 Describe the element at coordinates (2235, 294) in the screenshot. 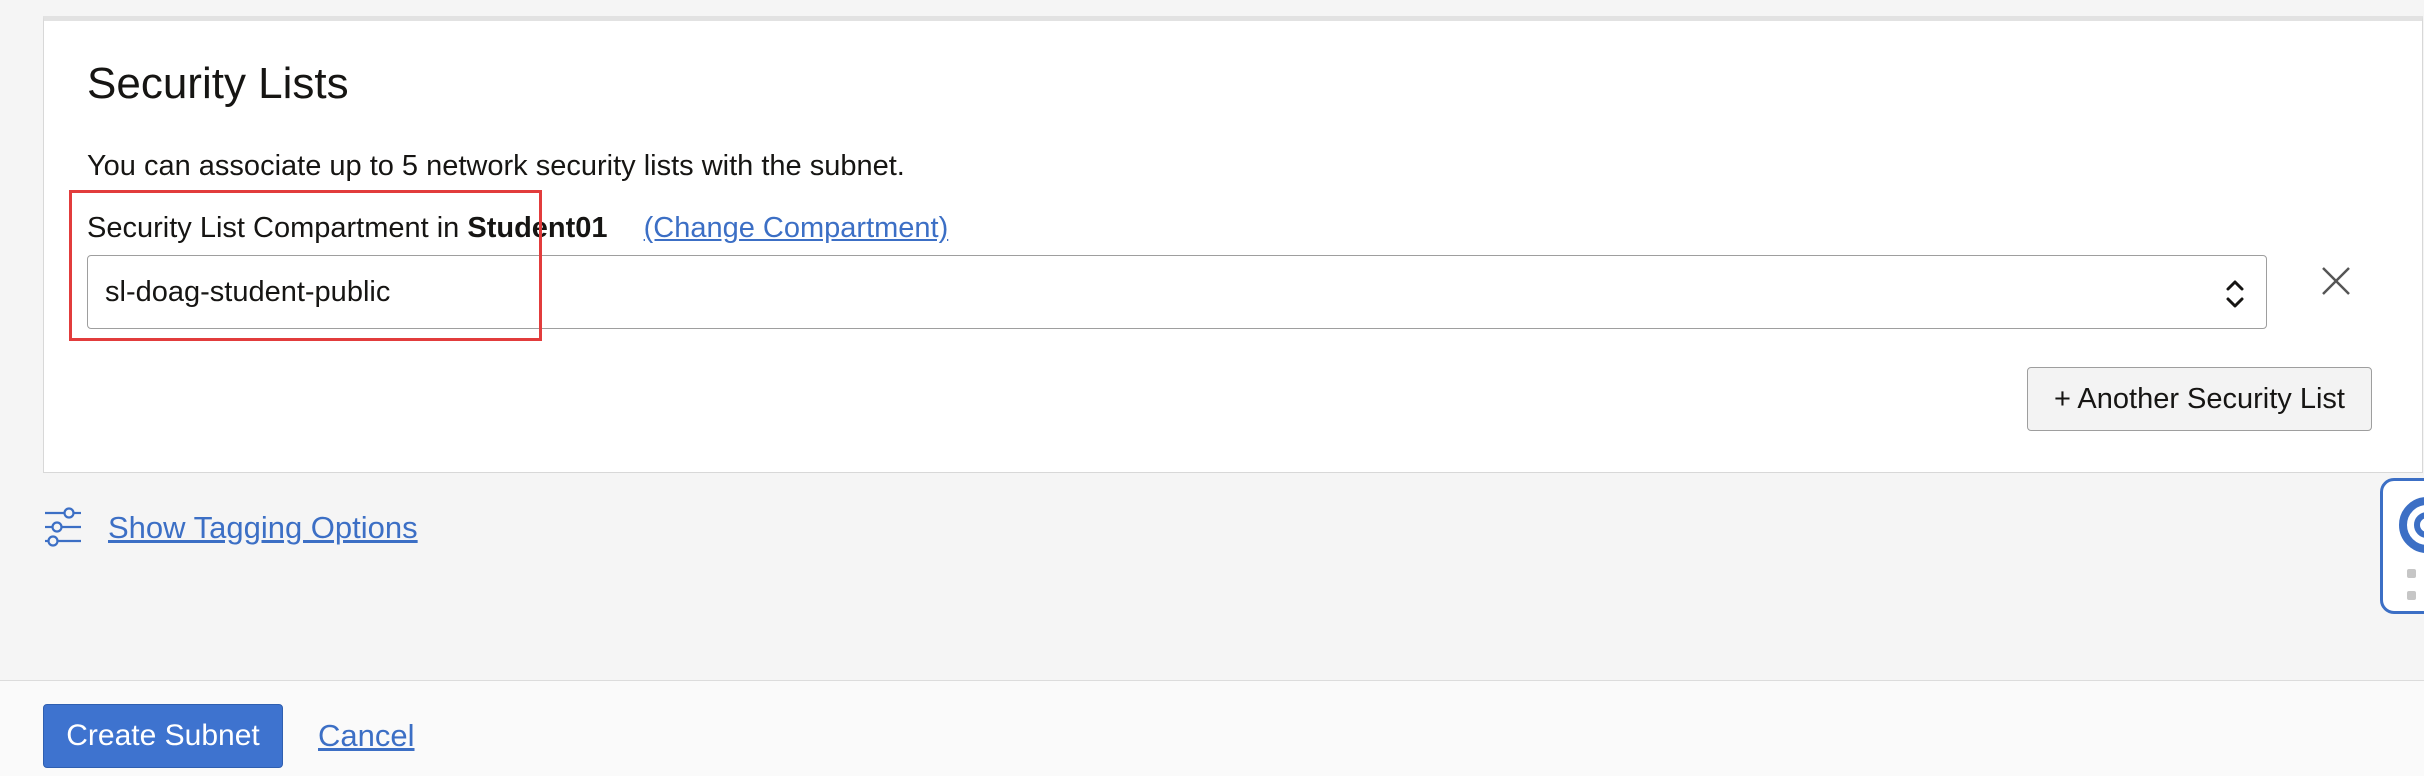

I see `chevron-up-down-icon` at that location.